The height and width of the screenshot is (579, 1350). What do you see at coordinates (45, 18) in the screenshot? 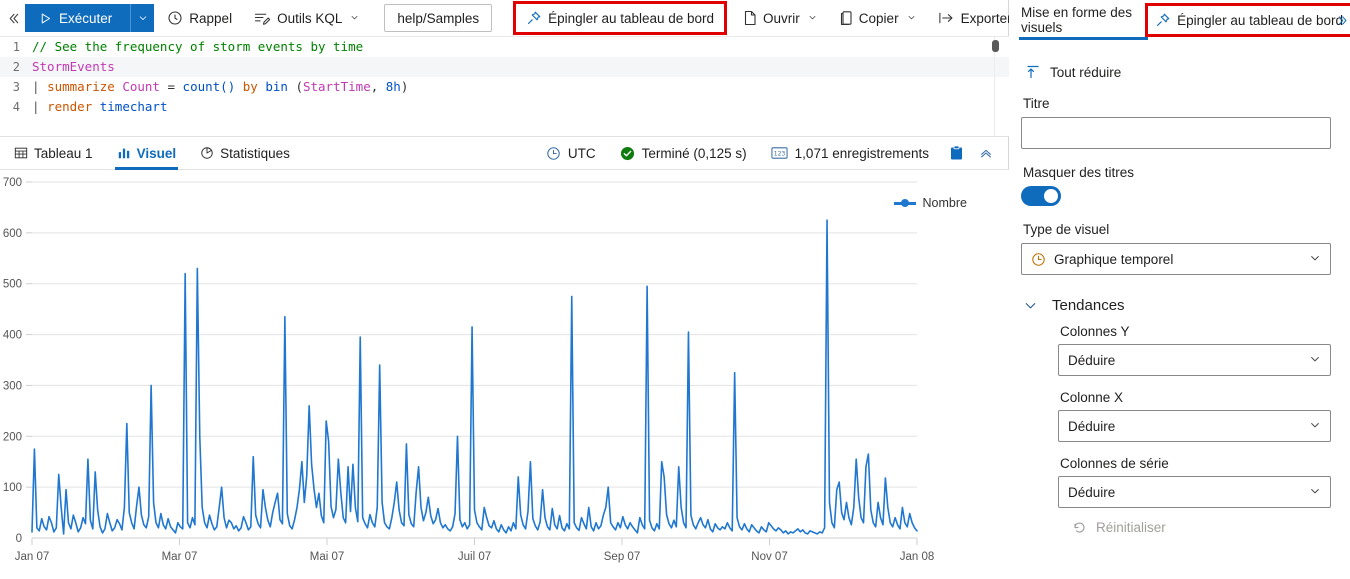
I see `play-icon` at bounding box center [45, 18].